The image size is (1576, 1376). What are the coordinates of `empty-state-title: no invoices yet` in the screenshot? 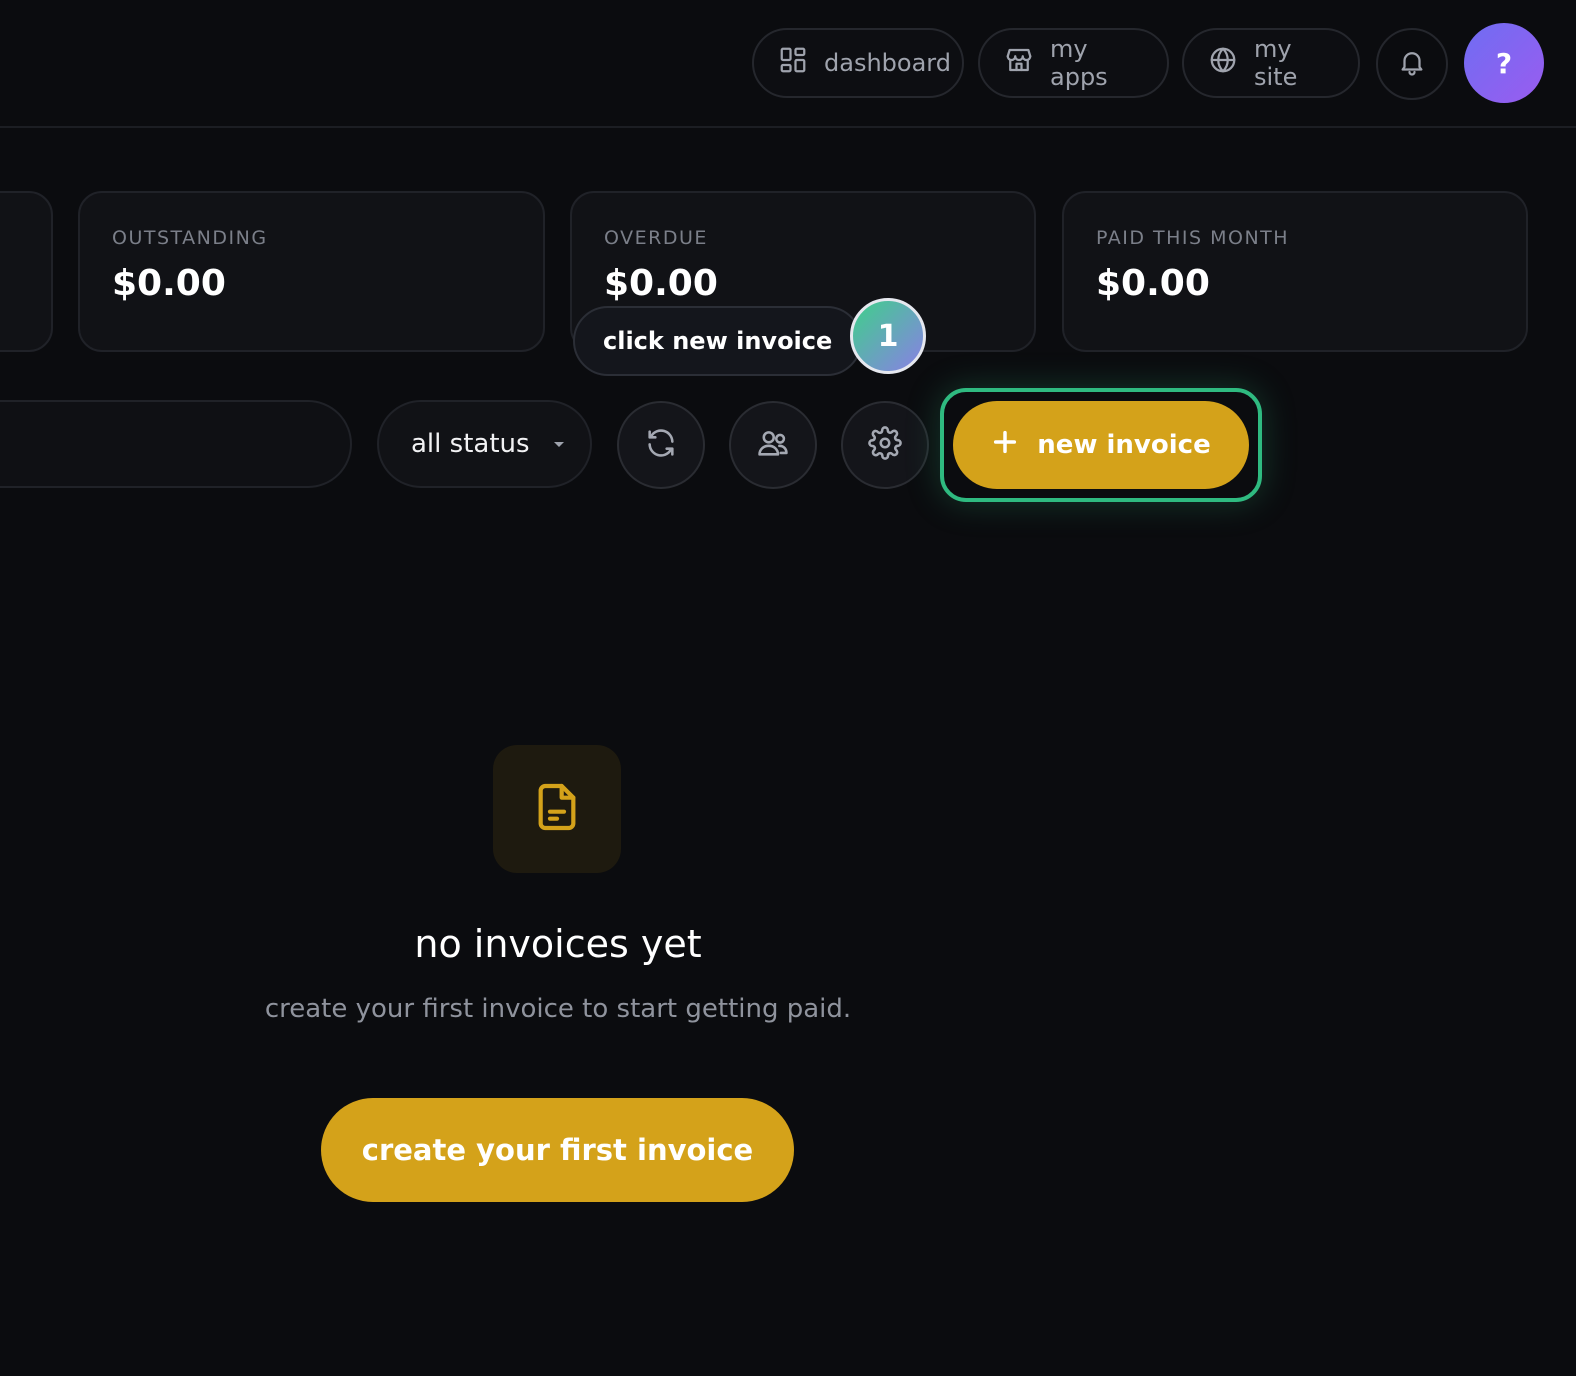 It's located at (558, 944).